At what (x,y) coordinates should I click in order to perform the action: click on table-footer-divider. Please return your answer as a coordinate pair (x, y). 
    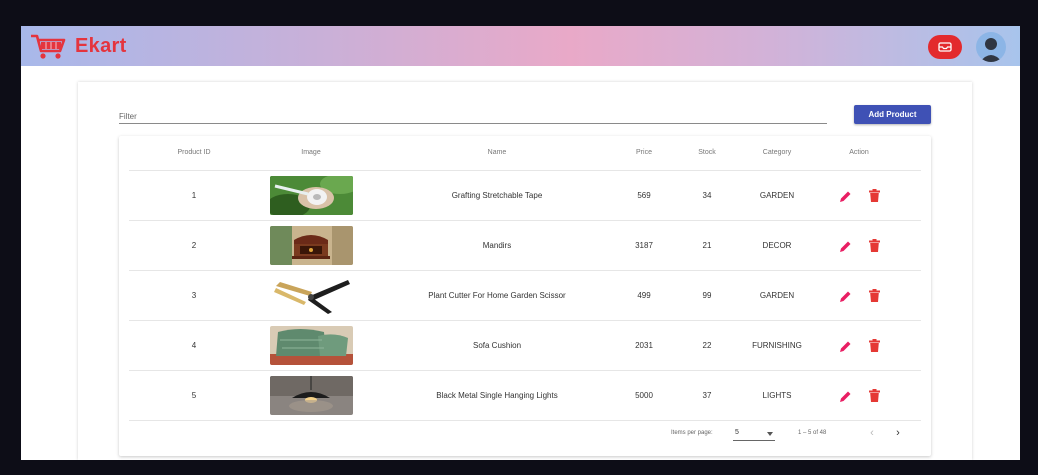
    Looking at the image, I should click on (525, 420).